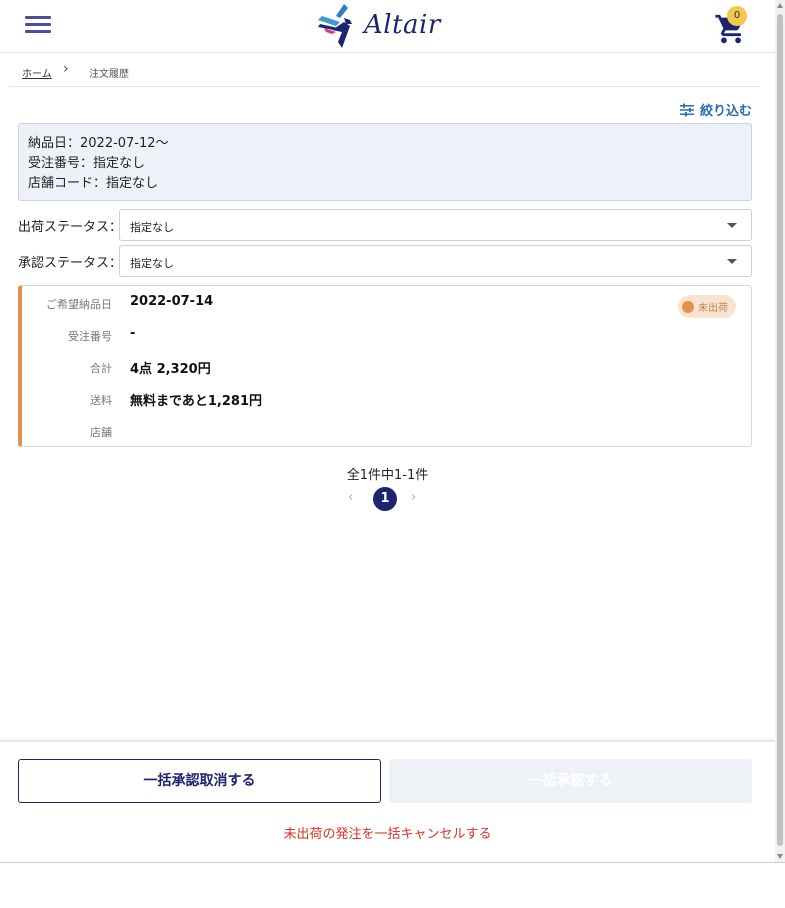 This screenshot has height=908, width=785. I want to click on menu-icon, so click(38, 25).